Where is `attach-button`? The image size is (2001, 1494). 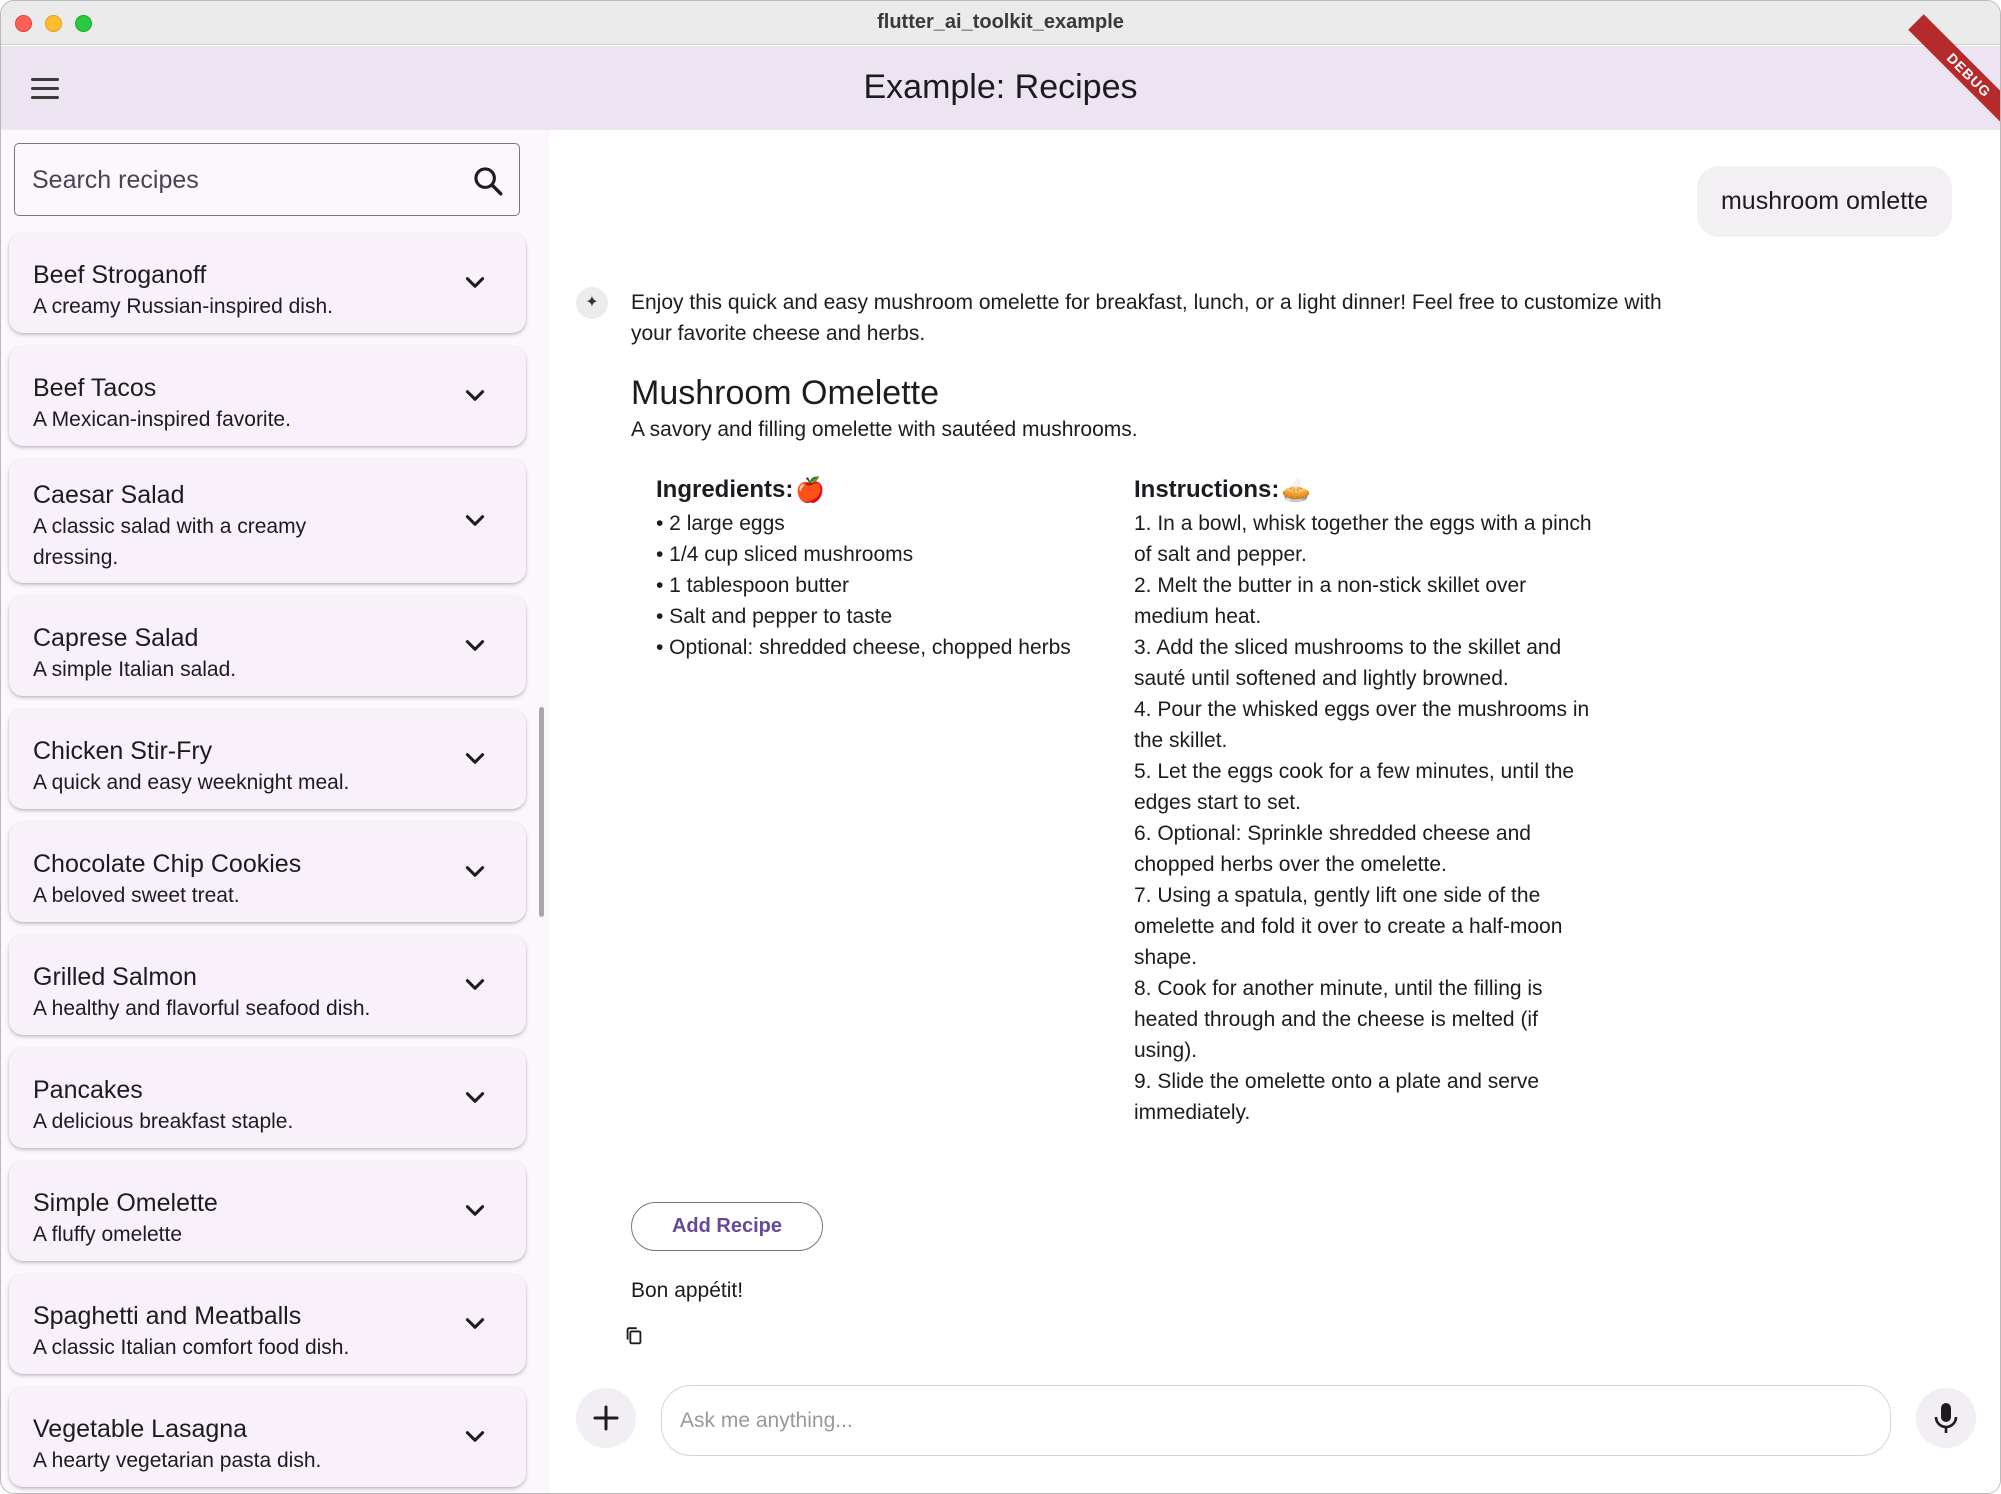
attach-button is located at coordinates (606, 1418).